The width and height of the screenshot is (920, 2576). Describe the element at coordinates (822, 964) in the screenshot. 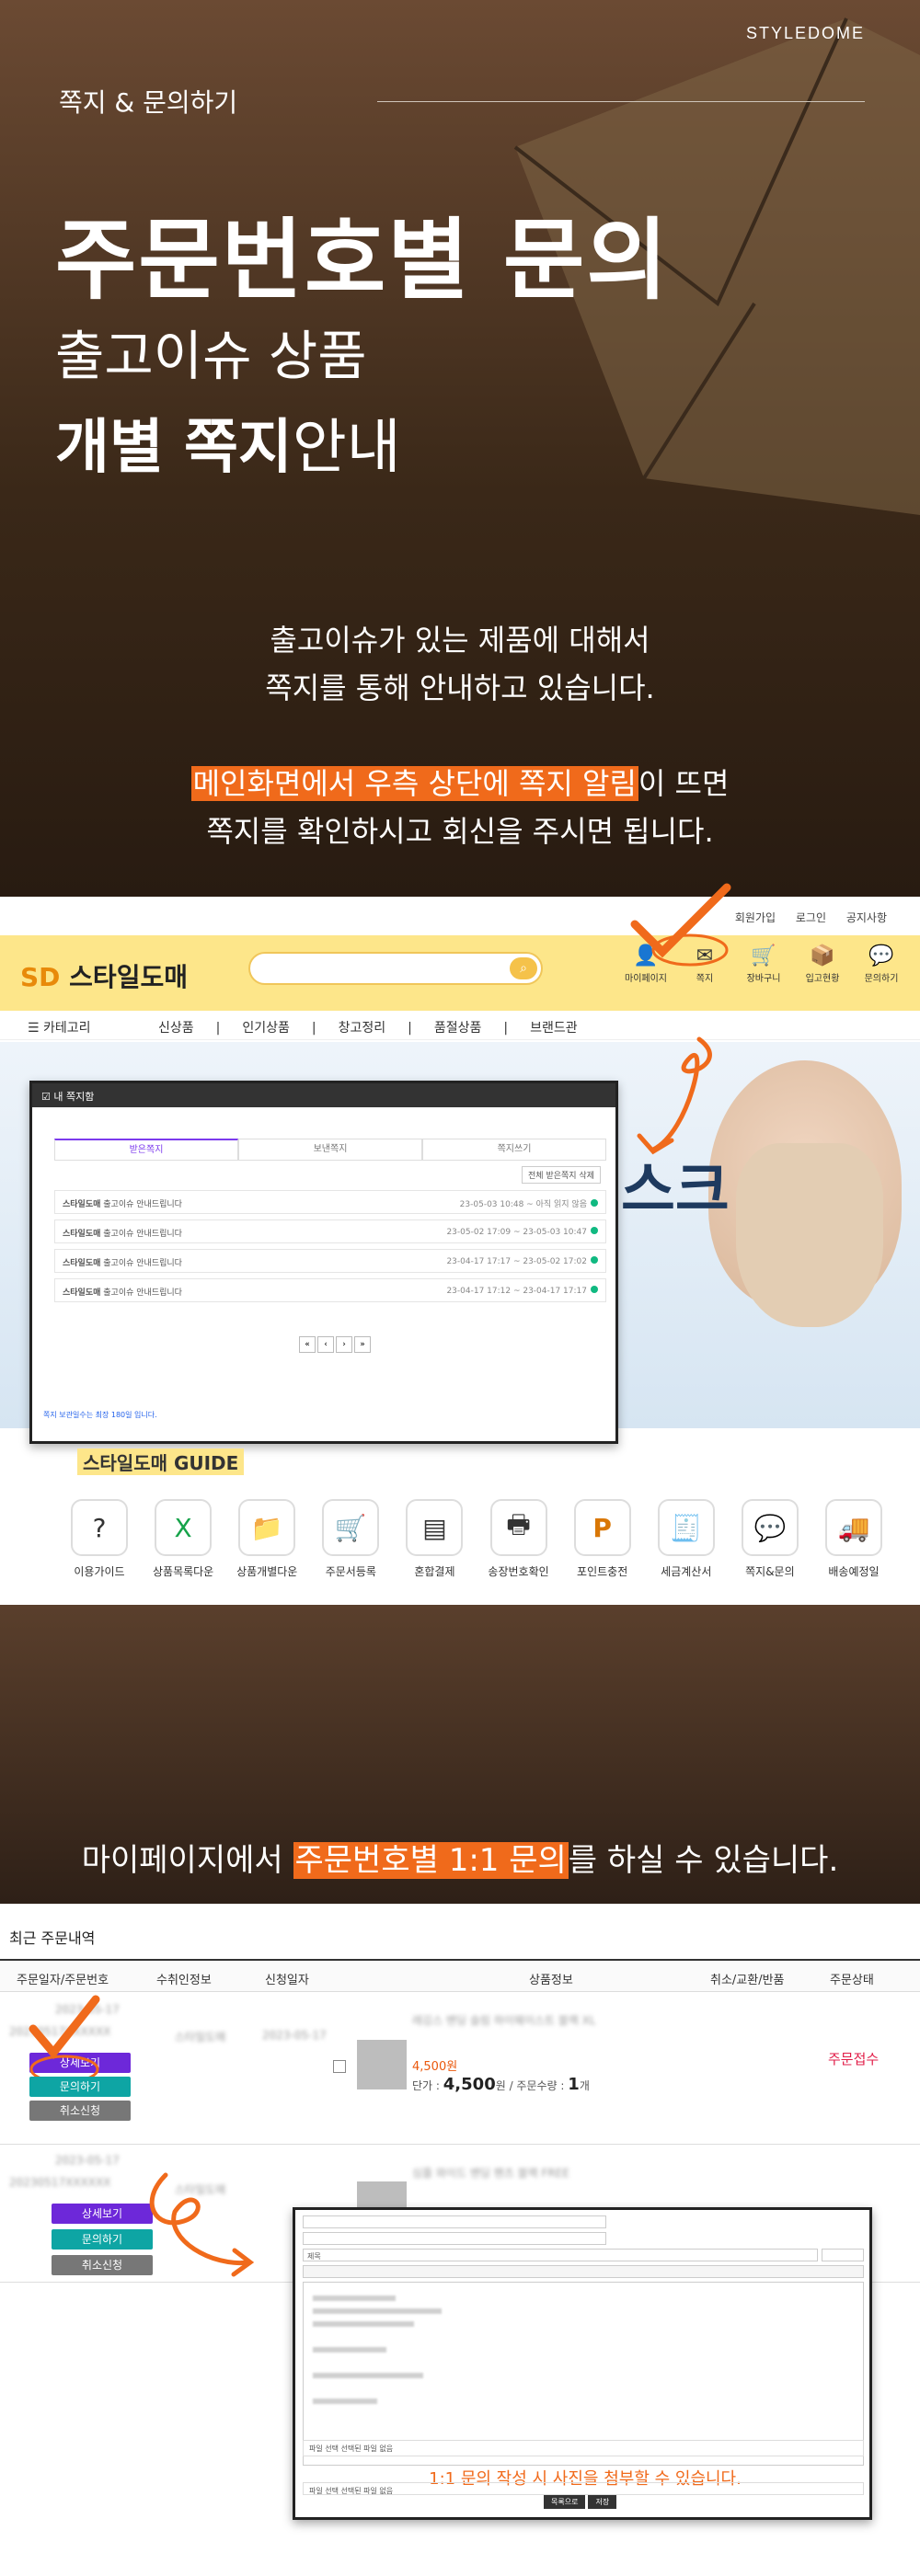

I see `stock-button: 📦 입고현황` at that location.